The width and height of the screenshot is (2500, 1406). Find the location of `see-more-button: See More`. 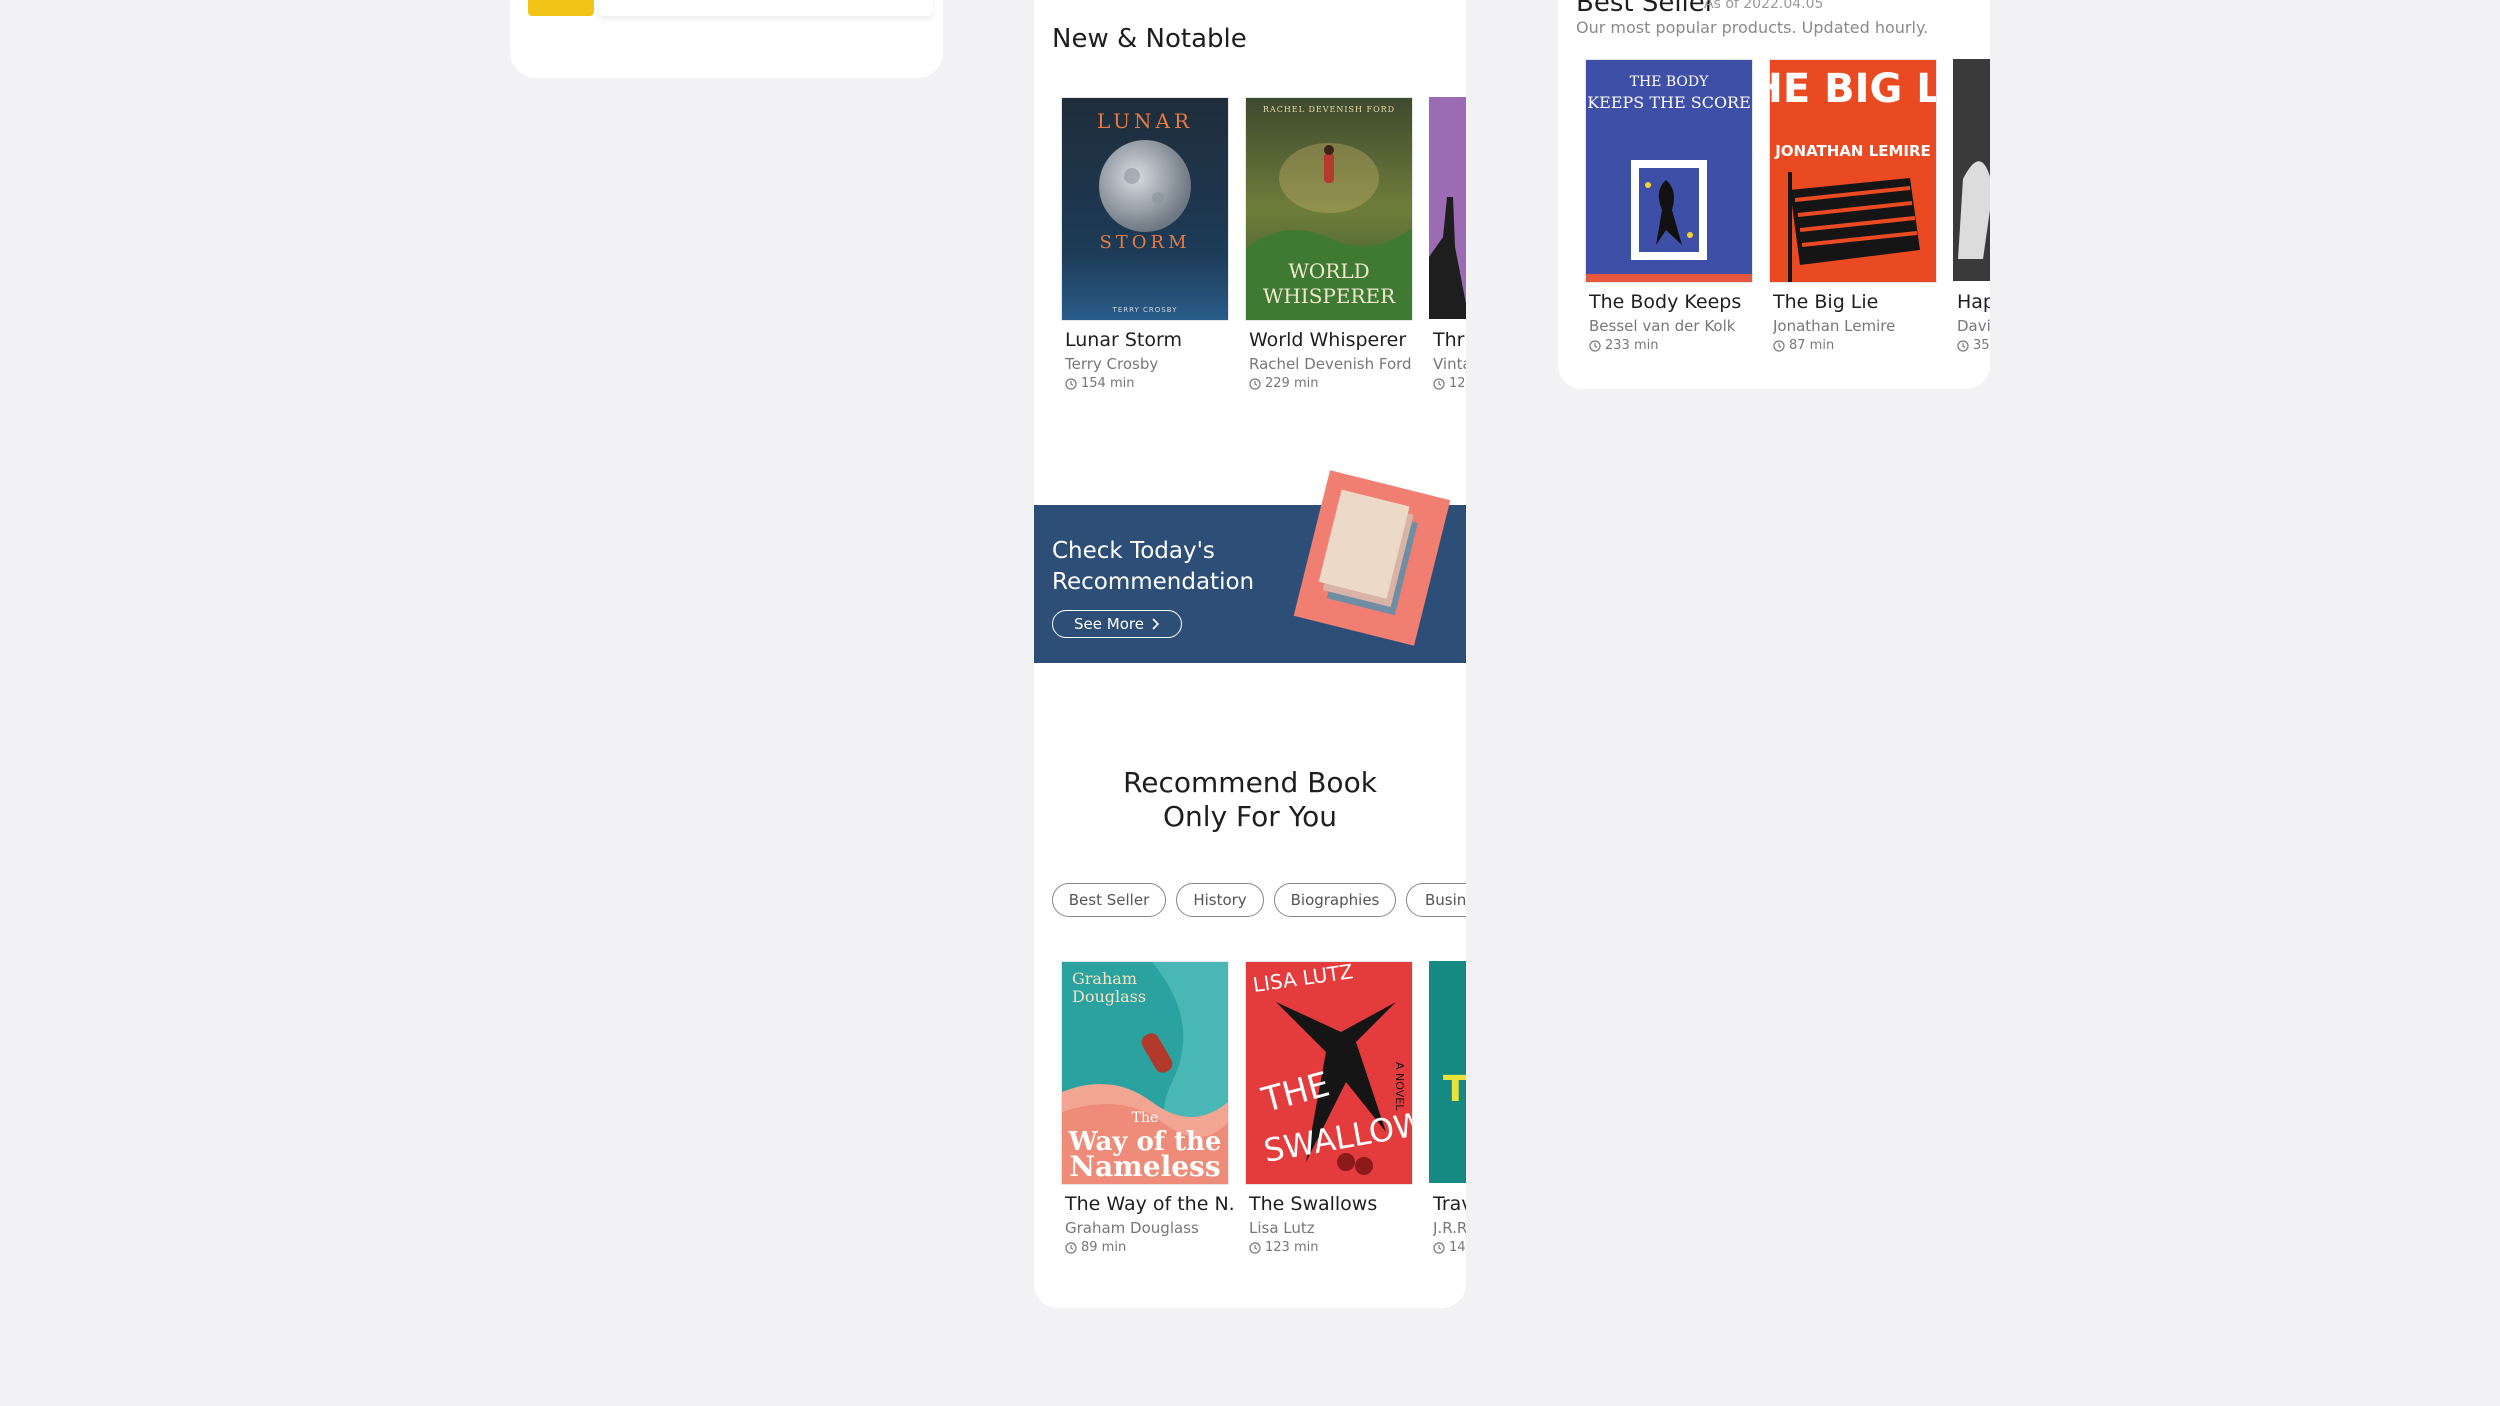

see-more-button: See More is located at coordinates (1117, 624).